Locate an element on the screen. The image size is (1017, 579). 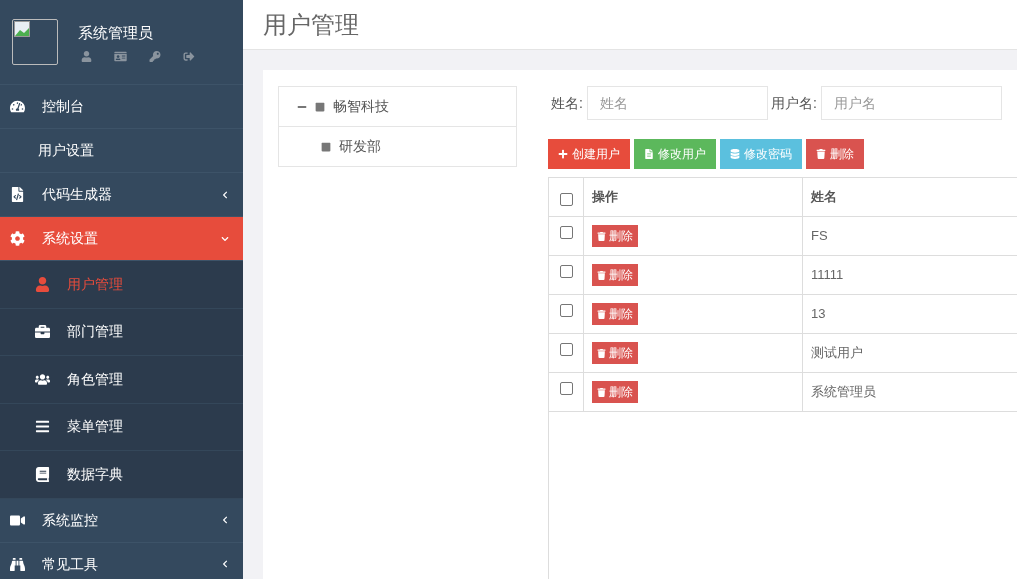
field-label: 姓名: is located at coordinates (567, 103).